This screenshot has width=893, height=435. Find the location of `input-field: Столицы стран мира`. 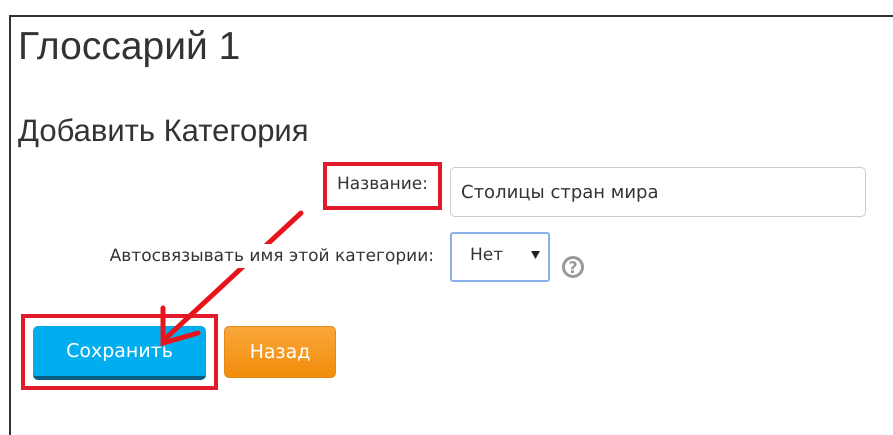

input-field: Столицы стран мира is located at coordinates (658, 192).